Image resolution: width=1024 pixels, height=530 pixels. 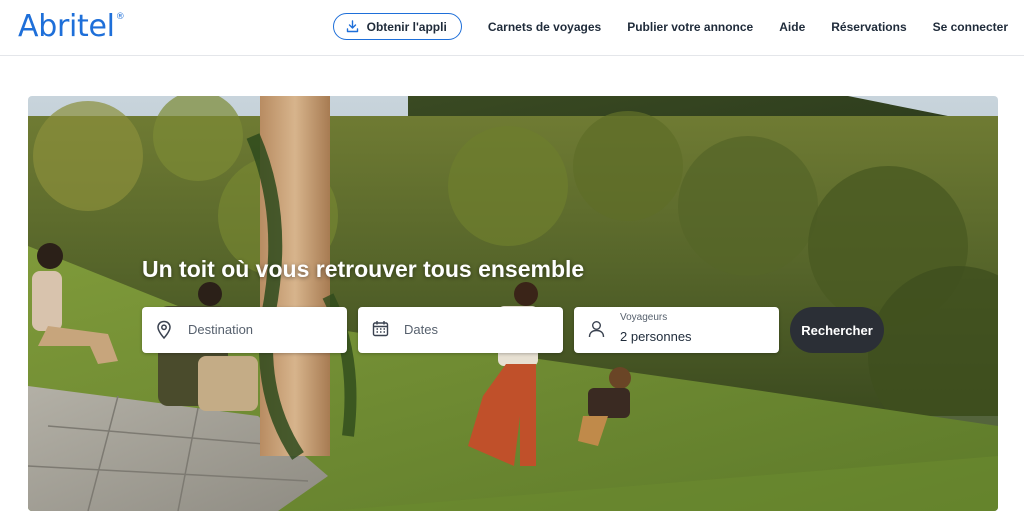 What do you see at coordinates (460, 330) in the screenshot?
I see `dates-field: Dates` at bounding box center [460, 330].